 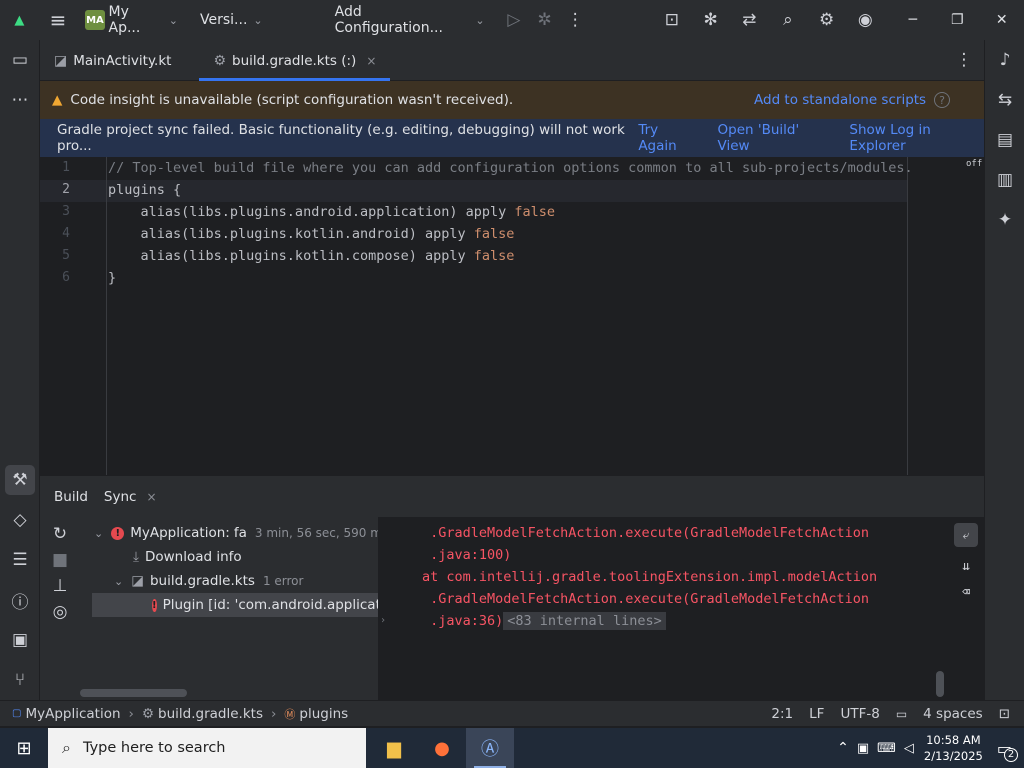 I want to click on more-actions-icon: ⋮, so click(x=575, y=20).